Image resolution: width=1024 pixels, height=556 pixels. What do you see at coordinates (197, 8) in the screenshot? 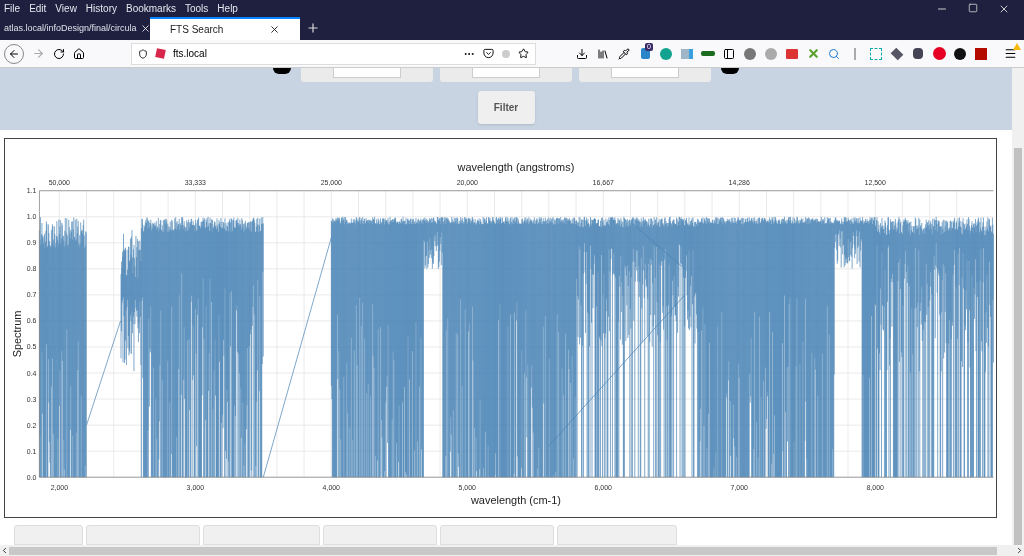
I see `menu-item: Tools` at bounding box center [197, 8].